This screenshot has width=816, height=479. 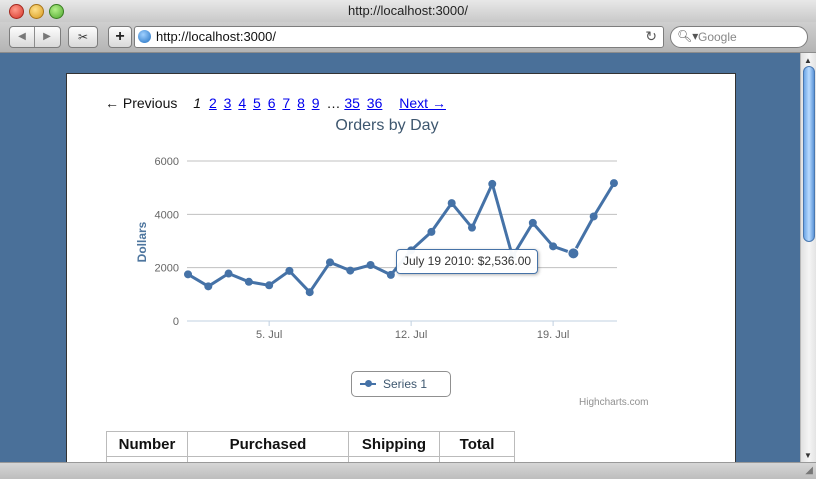 I want to click on x-tick-label: 12. Jul, so click(x=411, y=335).